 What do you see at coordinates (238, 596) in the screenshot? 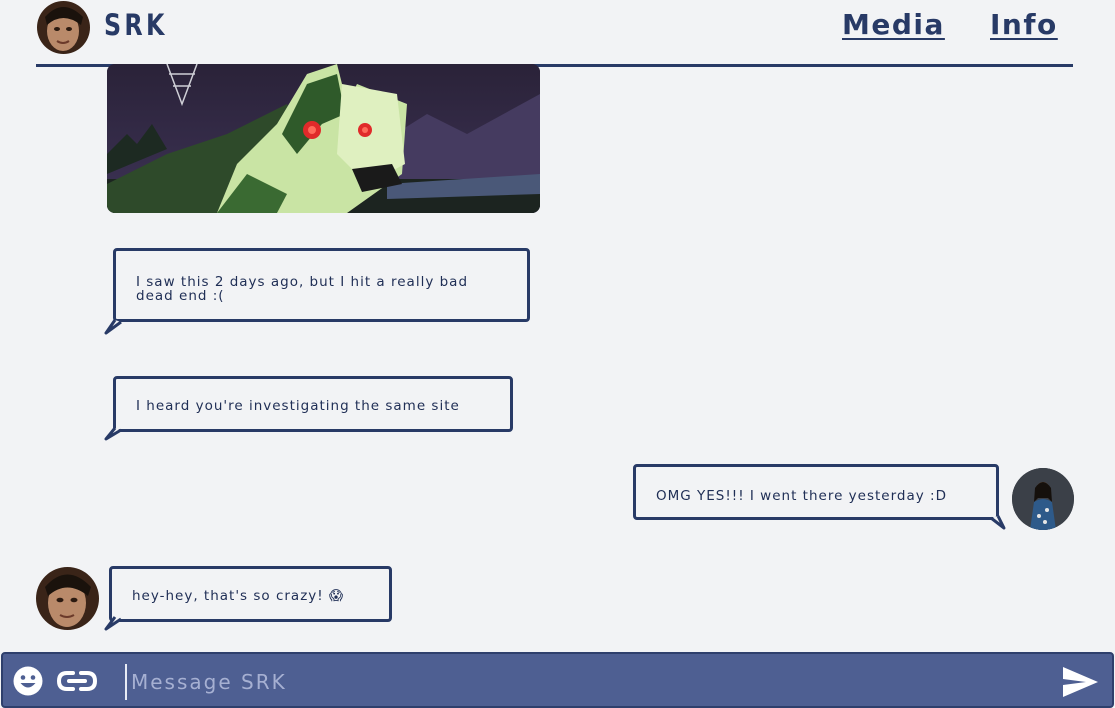
I see `message-text: hey-hey, that's so crazy! 😱` at bounding box center [238, 596].